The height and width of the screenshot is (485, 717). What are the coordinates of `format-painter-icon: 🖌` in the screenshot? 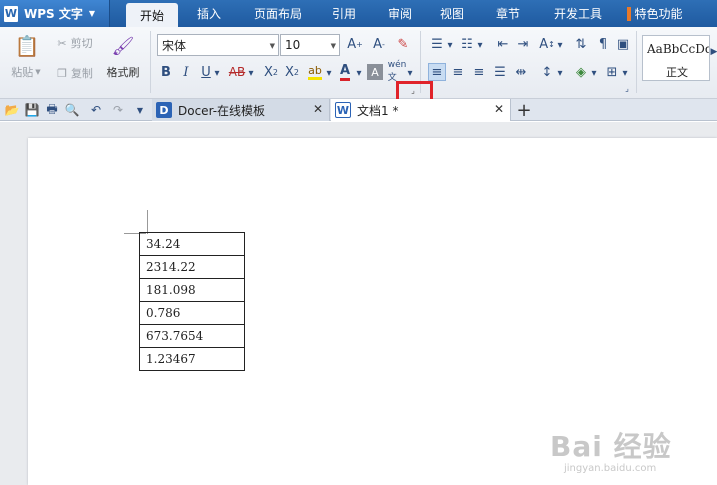 It's located at (123, 46).